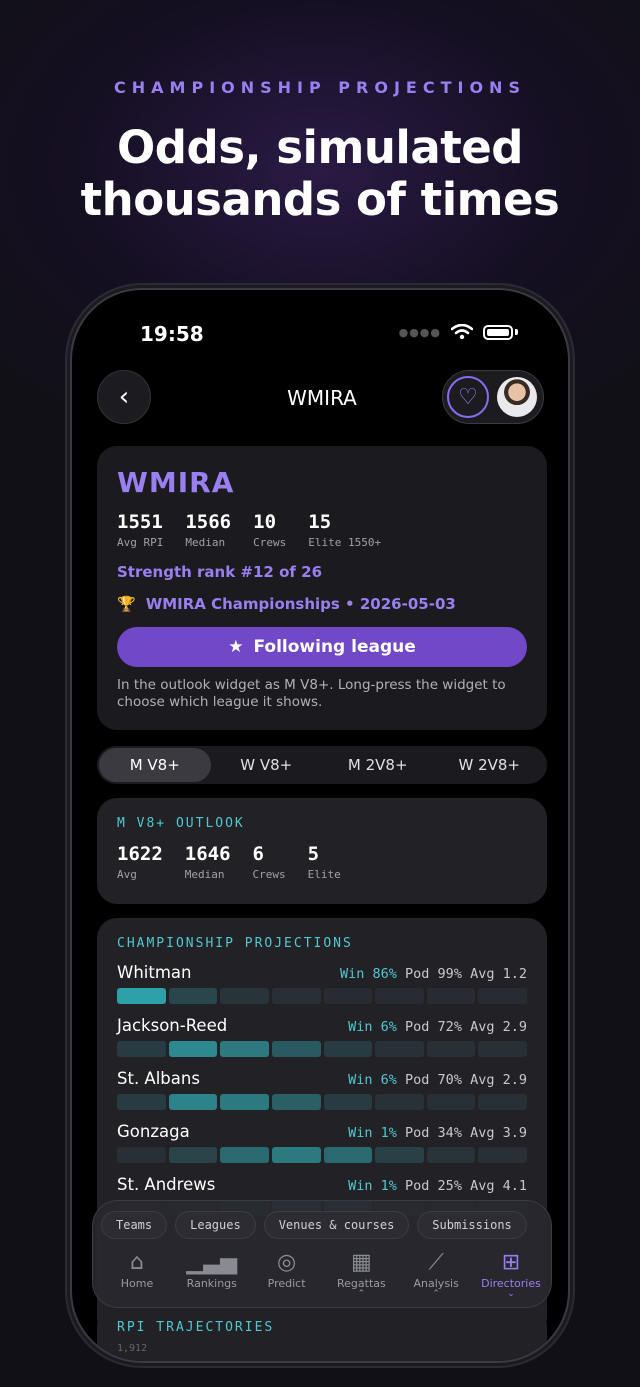 This screenshot has width=640, height=1387. I want to click on battery-icon, so click(498, 332).